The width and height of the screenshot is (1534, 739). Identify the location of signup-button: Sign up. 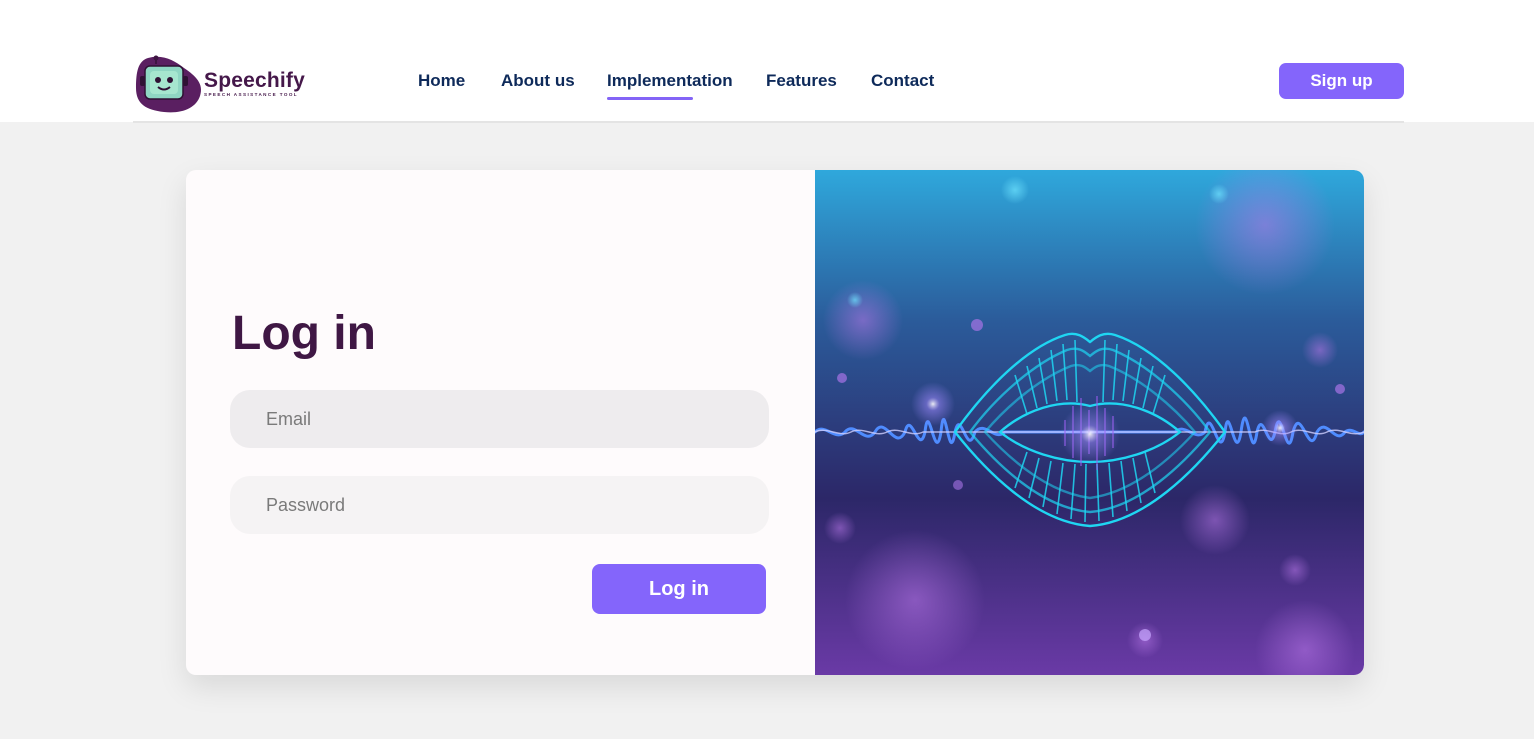
(1341, 81).